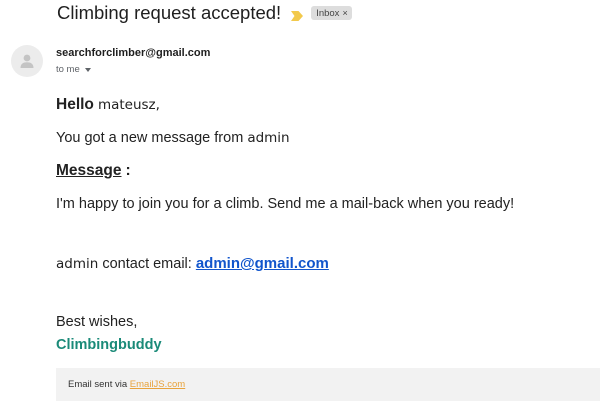  What do you see at coordinates (344, 13) in the screenshot?
I see `remove-label-icon: ×` at bounding box center [344, 13].